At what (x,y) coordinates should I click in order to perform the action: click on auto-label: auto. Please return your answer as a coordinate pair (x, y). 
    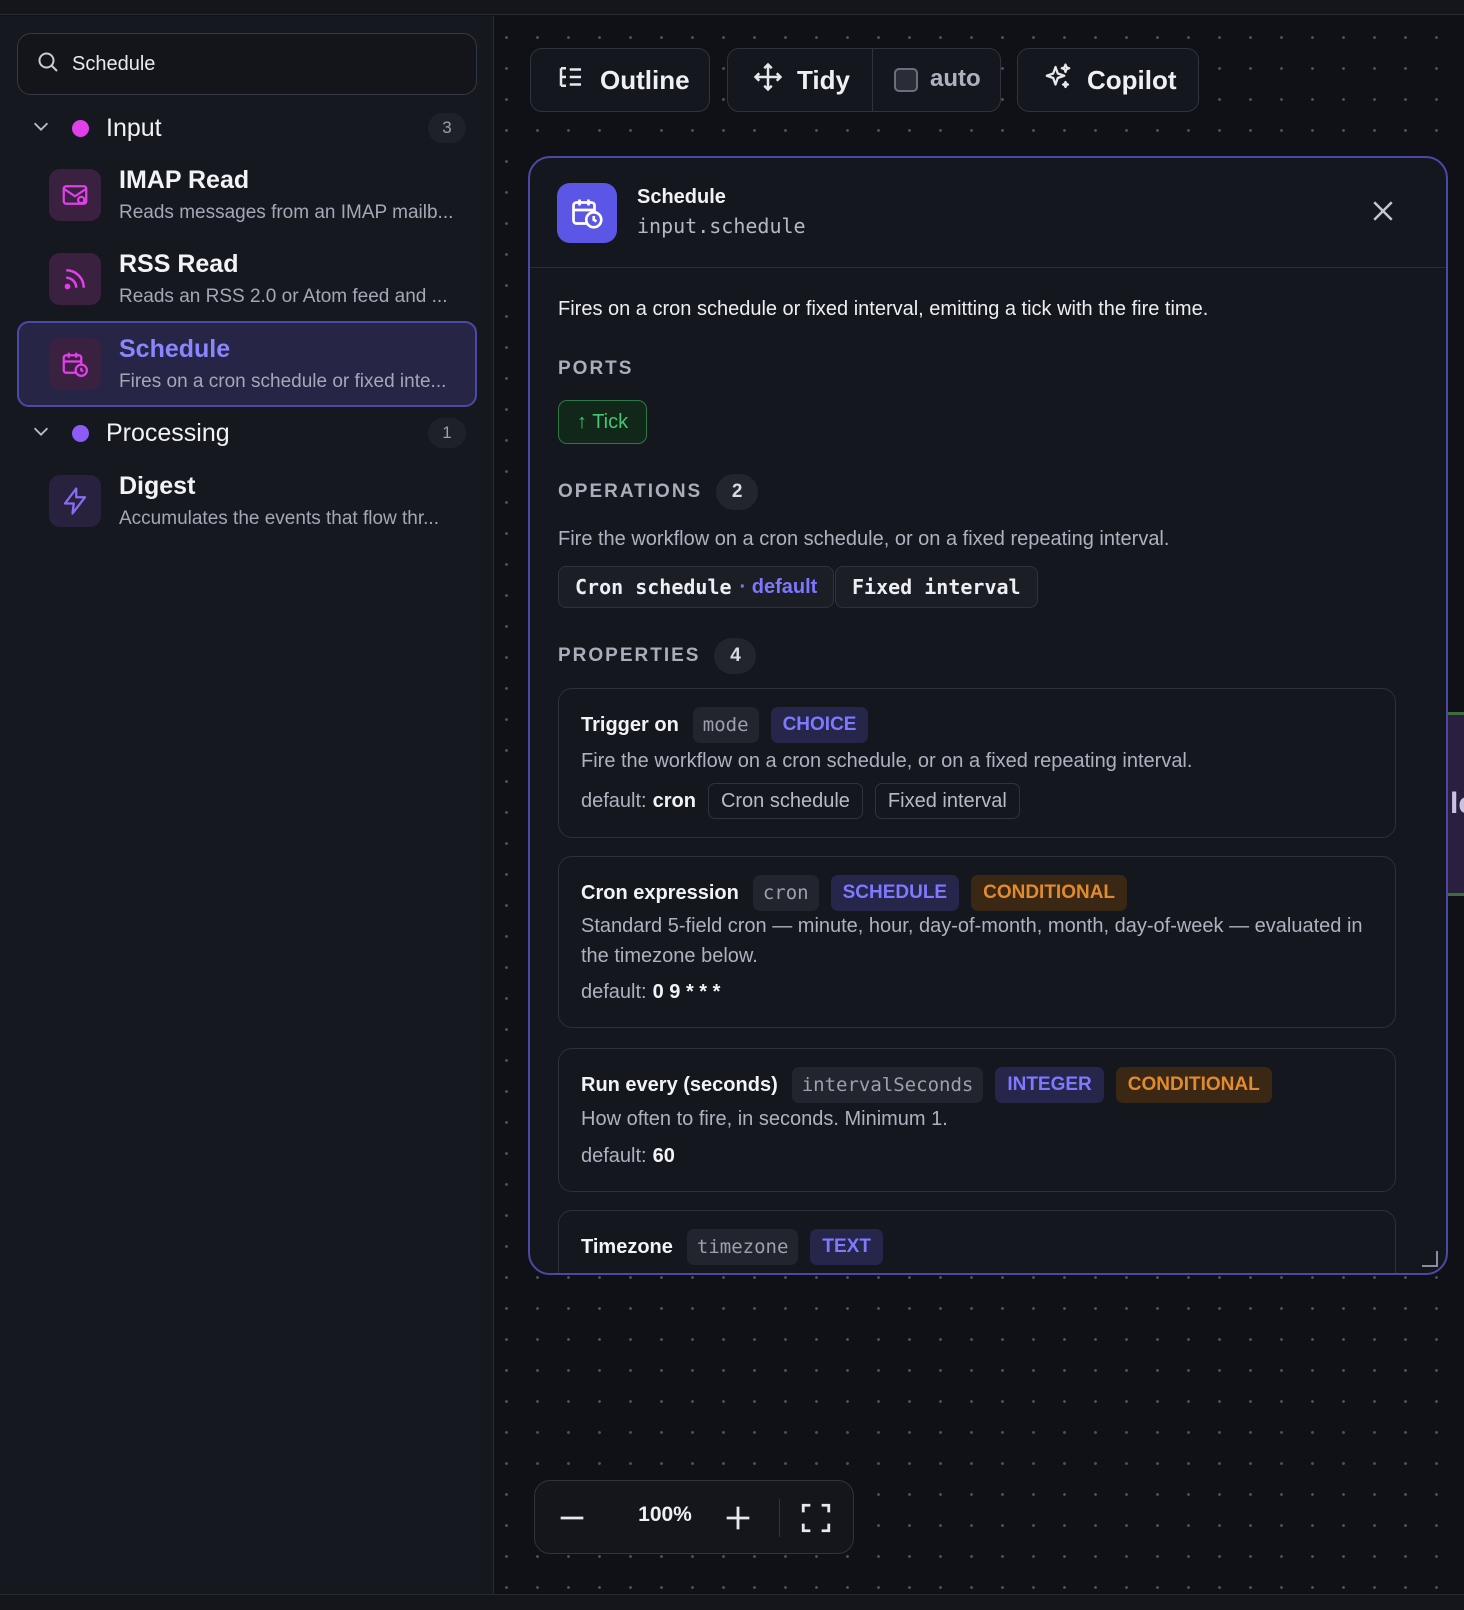
    Looking at the image, I should click on (955, 78).